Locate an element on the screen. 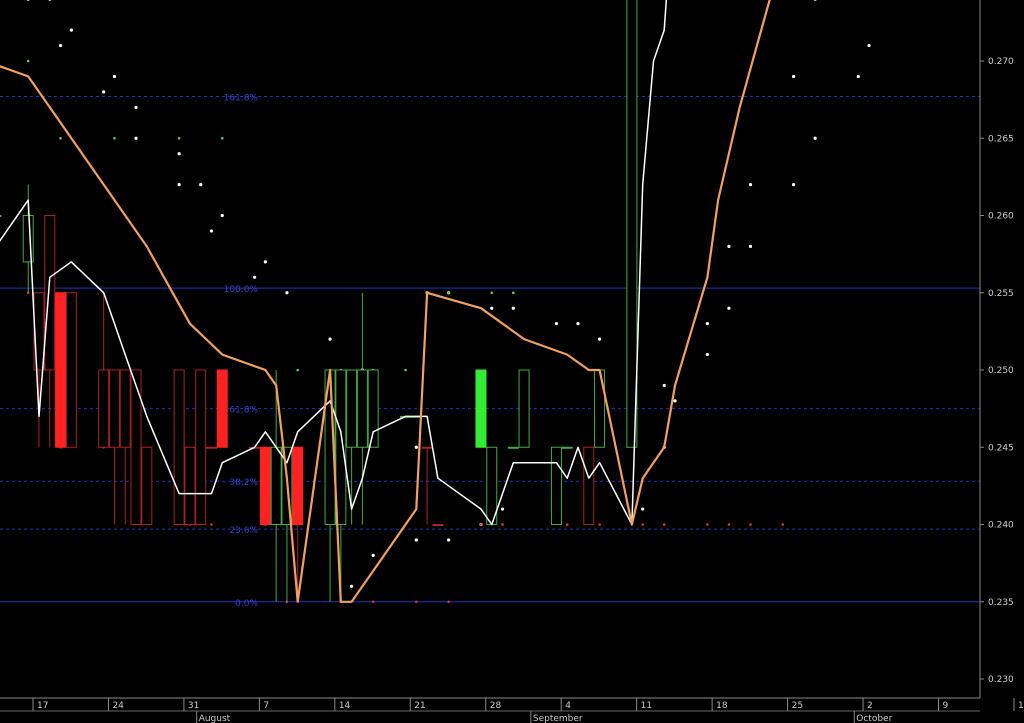  date-tick-label: 11 is located at coordinates (646, 706).